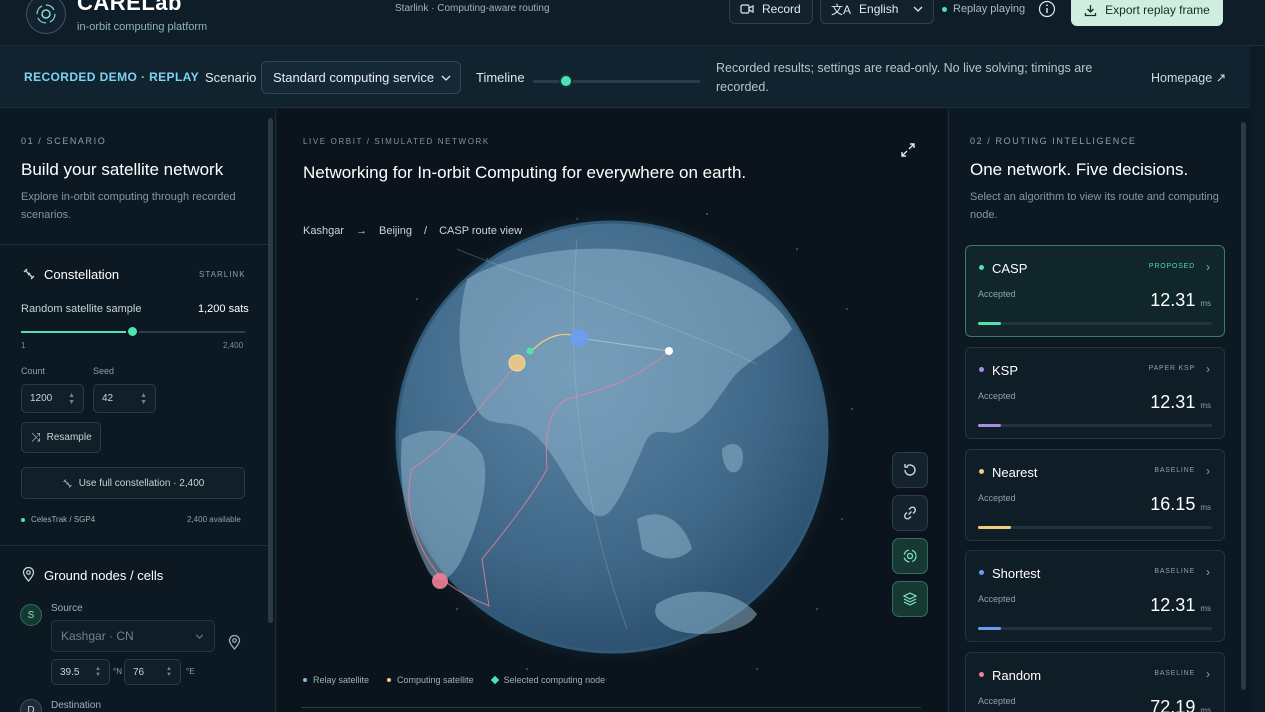  I want to click on available-count: 2,400 available, so click(214, 519).